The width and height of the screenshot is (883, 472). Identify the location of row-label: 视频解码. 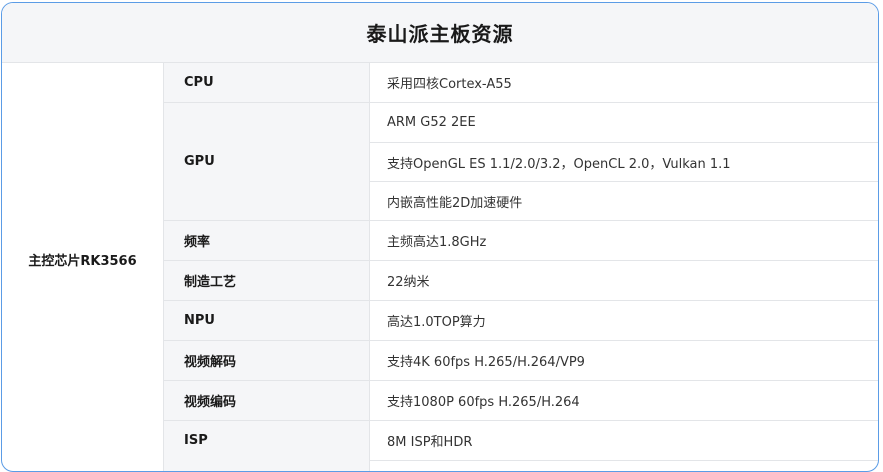
(267, 360).